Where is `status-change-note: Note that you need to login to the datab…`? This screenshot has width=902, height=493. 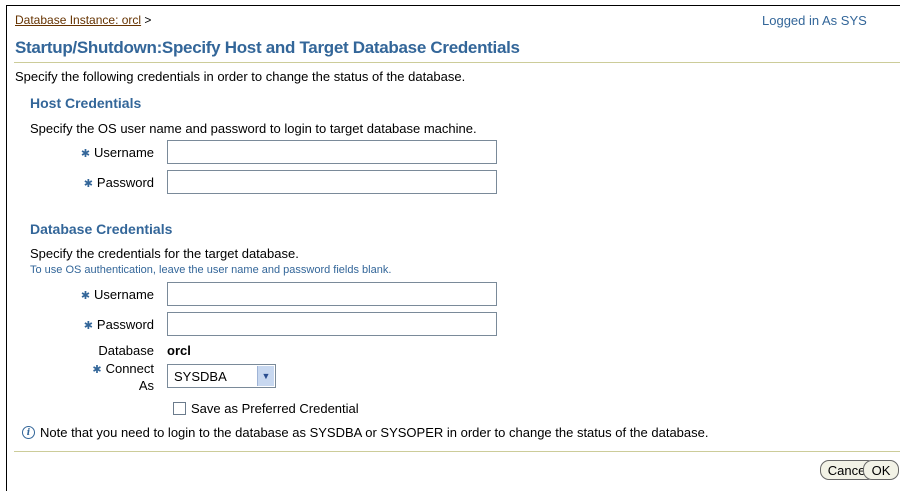 status-change-note: Note that you need to login to the datab… is located at coordinates (374, 432).